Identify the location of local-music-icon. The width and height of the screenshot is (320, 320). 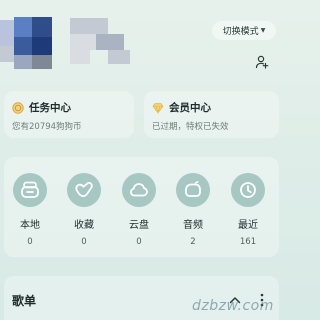
(30, 189).